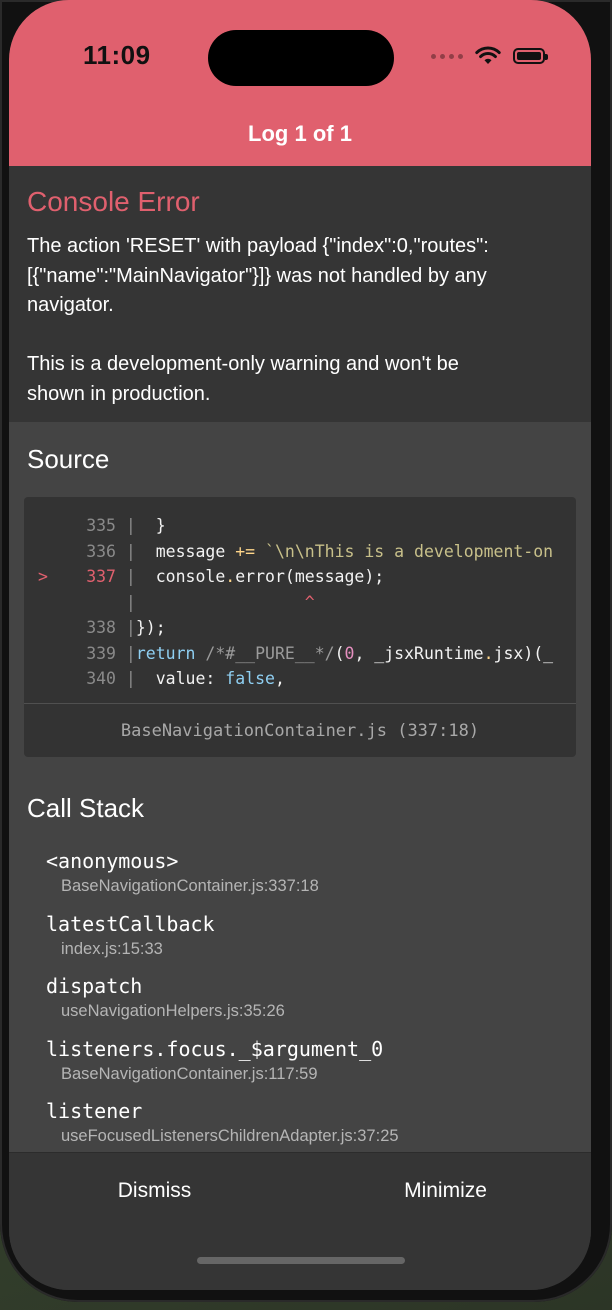 The image size is (612, 1310). What do you see at coordinates (300, 133) in the screenshot?
I see `log-title: Log 1 of 1` at bounding box center [300, 133].